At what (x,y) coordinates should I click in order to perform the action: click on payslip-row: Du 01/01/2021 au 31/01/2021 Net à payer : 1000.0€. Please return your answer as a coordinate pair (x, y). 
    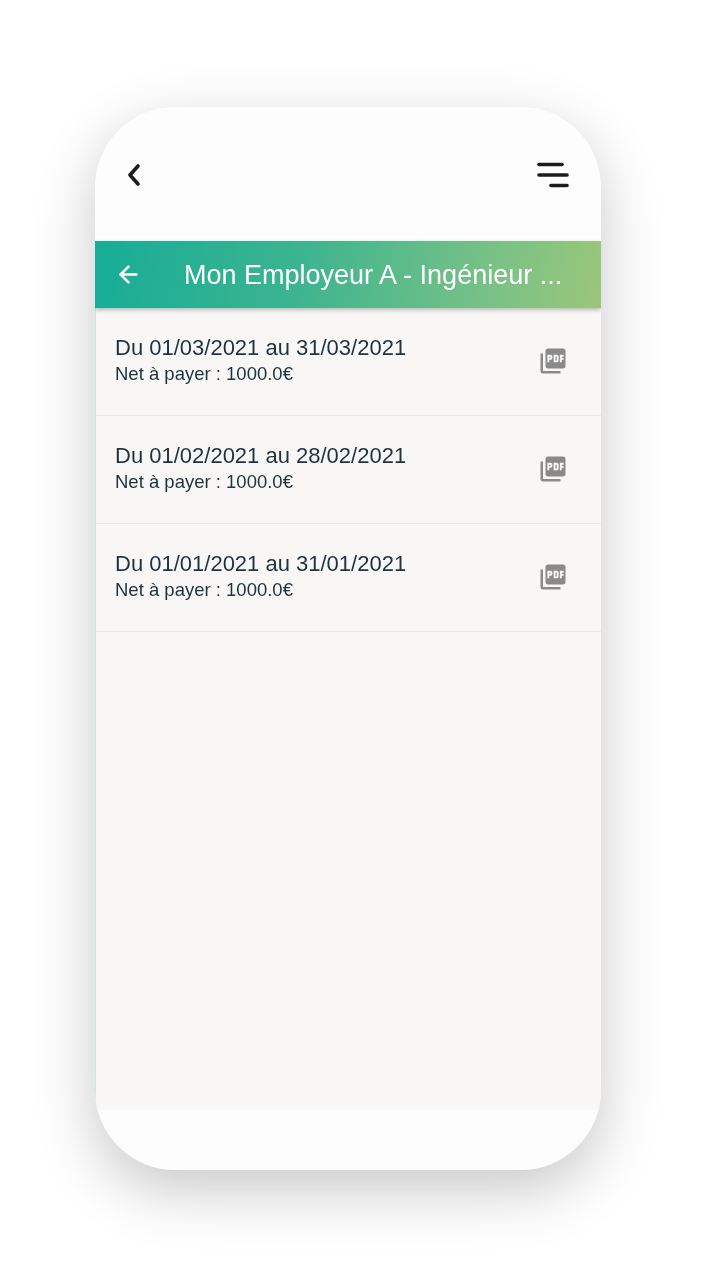
    Looking at the image, I should click on (348, 578).